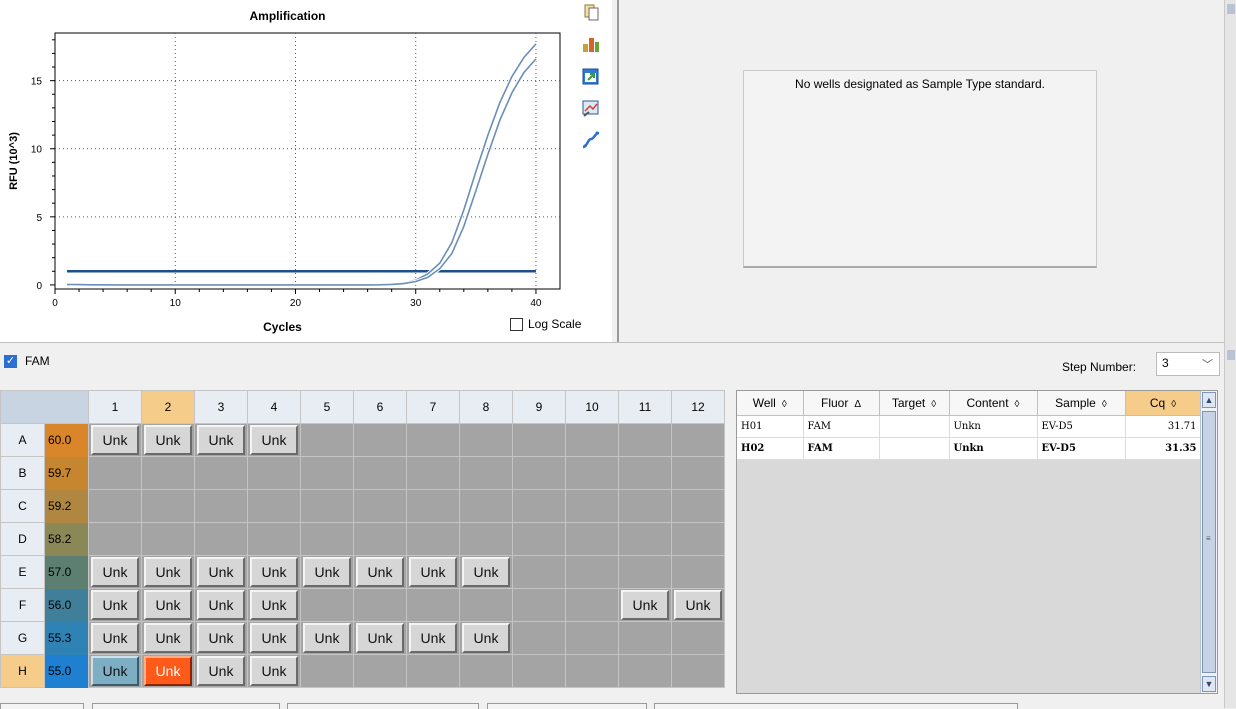 This screenshot has height=709, width=1236. Describe the element at coordinates (274, 407) in the screenshot. I see `plate-column-header: 4` at that location.